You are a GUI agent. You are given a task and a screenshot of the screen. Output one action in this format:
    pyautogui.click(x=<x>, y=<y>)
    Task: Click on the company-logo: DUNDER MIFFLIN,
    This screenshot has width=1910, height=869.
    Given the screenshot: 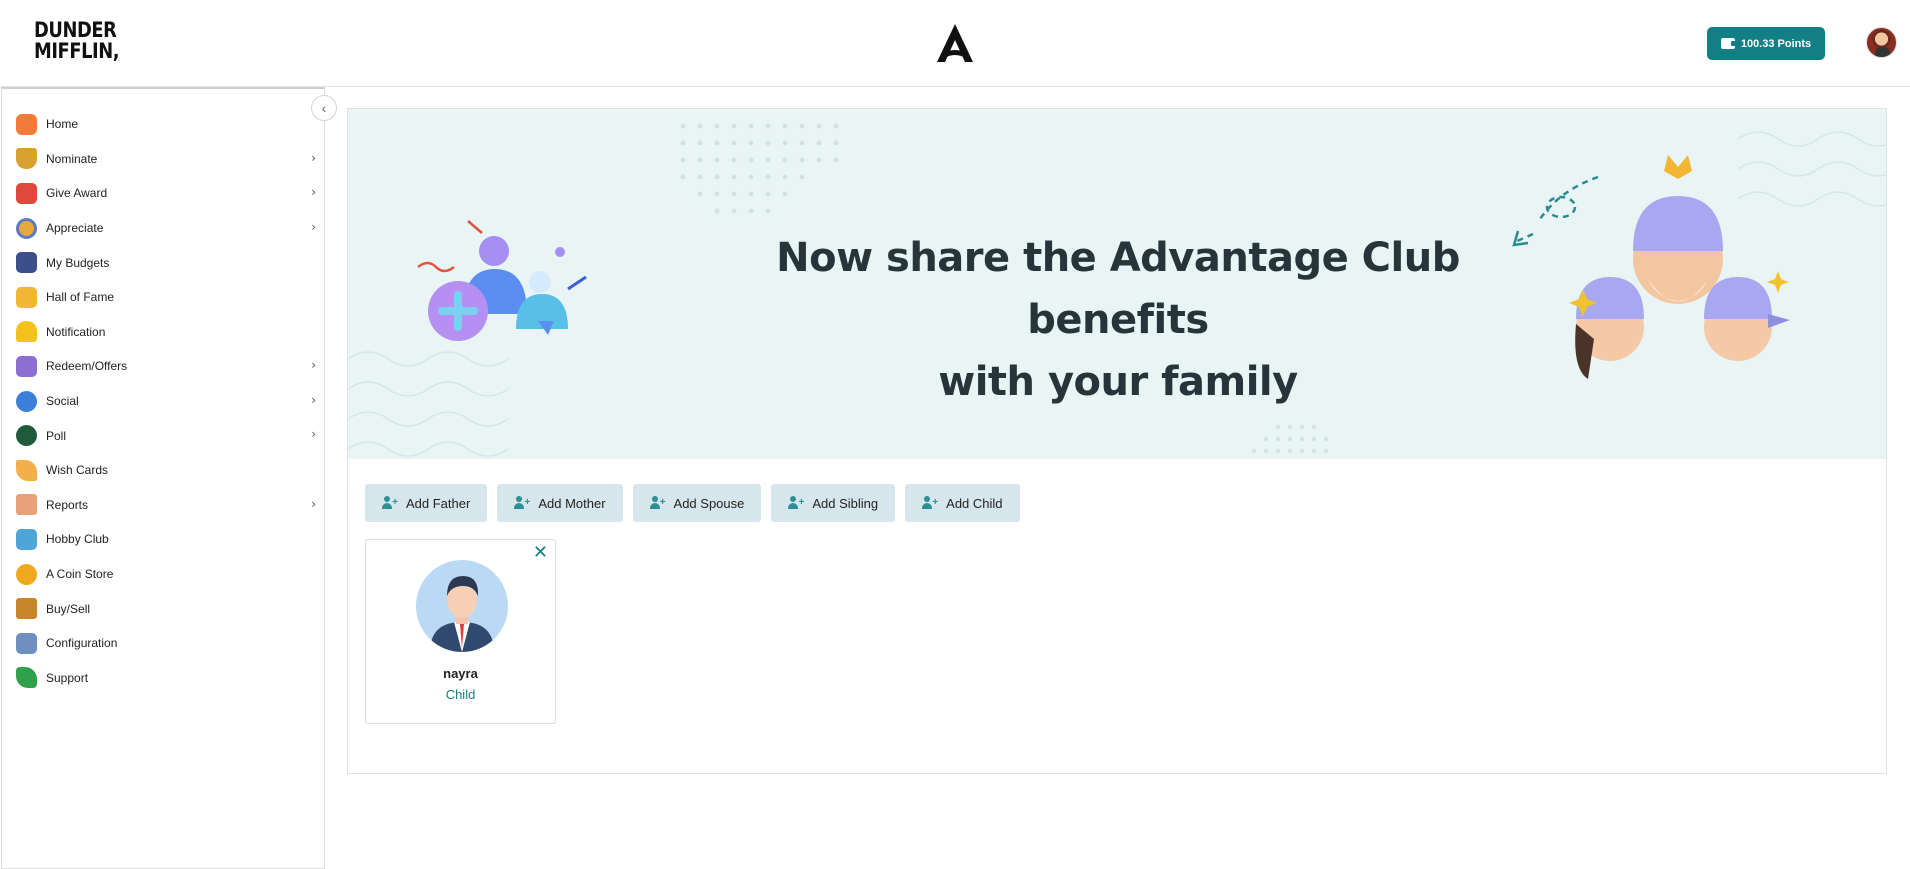 What is the action you would take?
    pyautogui.click(x=77, y=43)
    